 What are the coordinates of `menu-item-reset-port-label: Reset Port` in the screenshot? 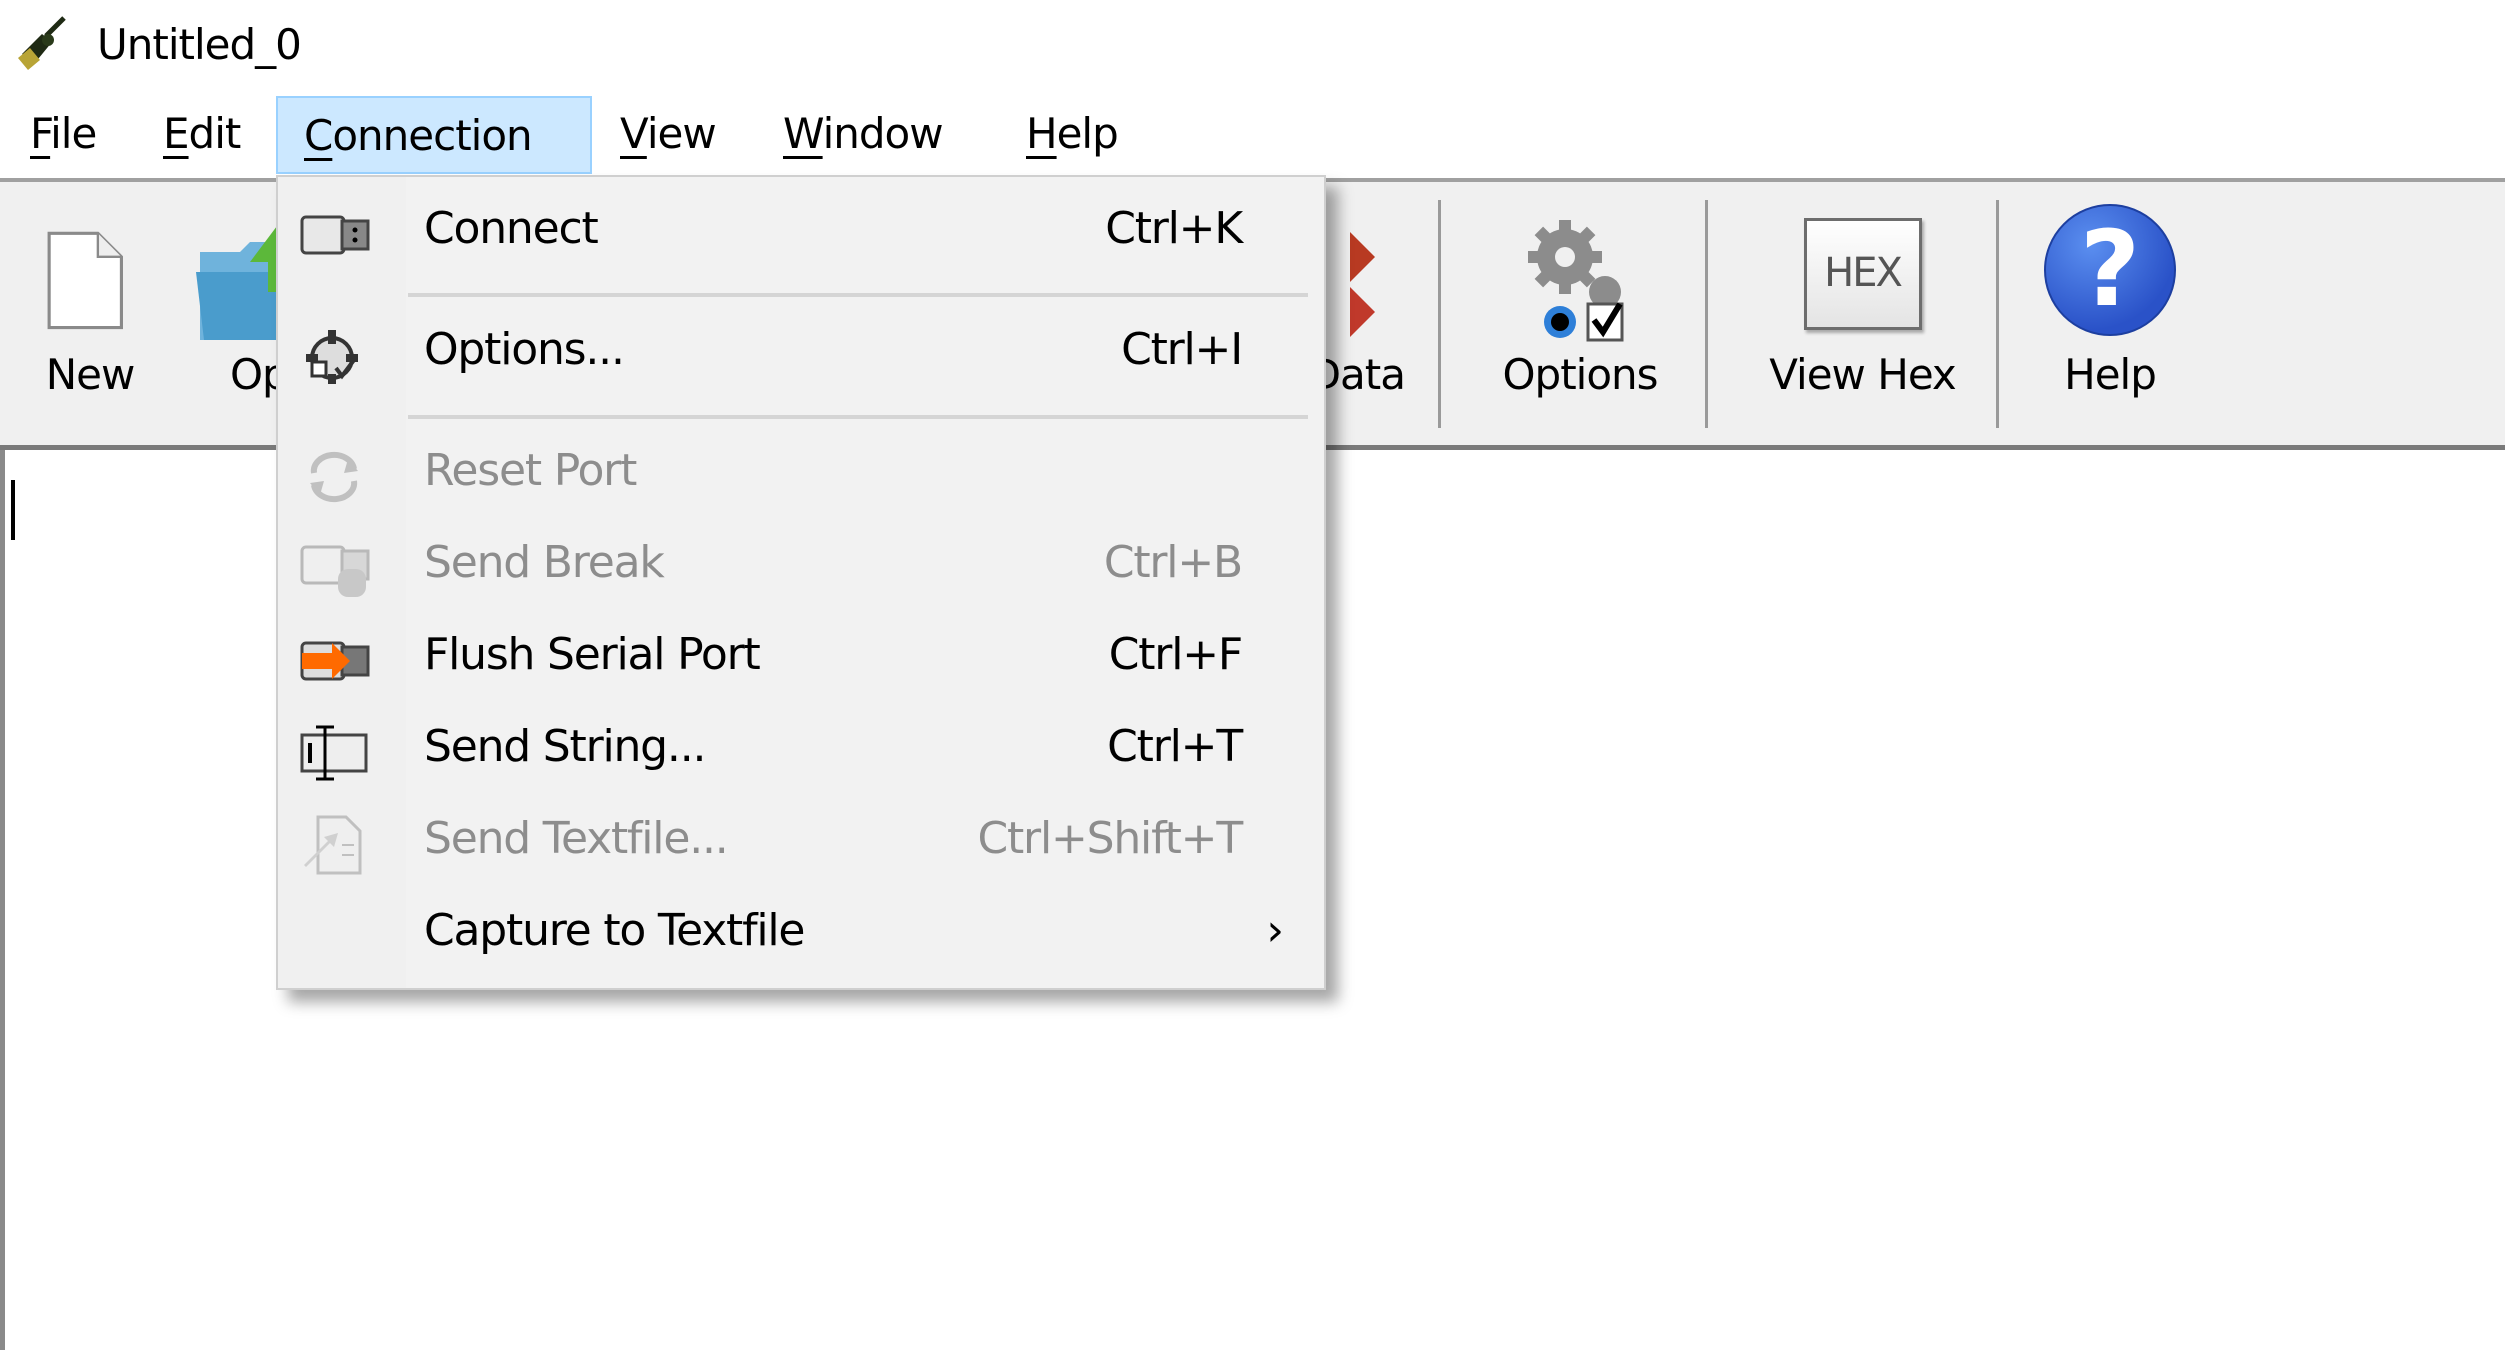 It's located at (530, 470).